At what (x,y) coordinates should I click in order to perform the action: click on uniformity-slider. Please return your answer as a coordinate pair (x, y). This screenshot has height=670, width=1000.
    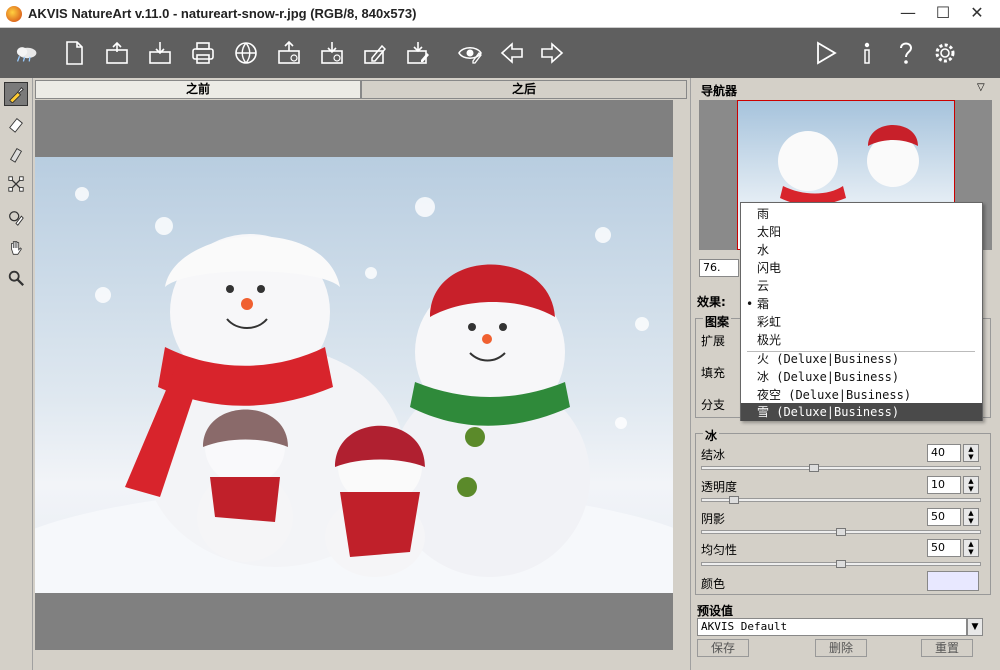
    Looking at the image, I should click on (841, 564).